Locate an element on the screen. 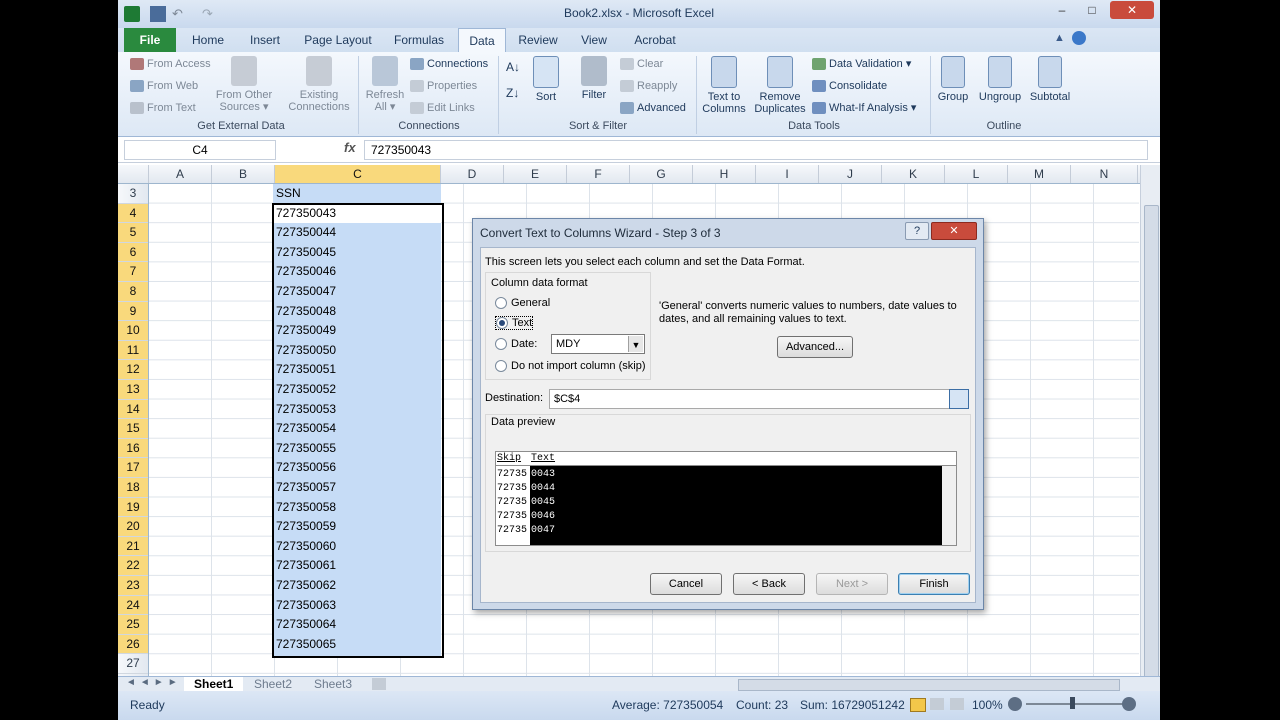 This screenshot has height=720, width=1280. preview-header-skip: Skip is located at coordinates (509, 458).